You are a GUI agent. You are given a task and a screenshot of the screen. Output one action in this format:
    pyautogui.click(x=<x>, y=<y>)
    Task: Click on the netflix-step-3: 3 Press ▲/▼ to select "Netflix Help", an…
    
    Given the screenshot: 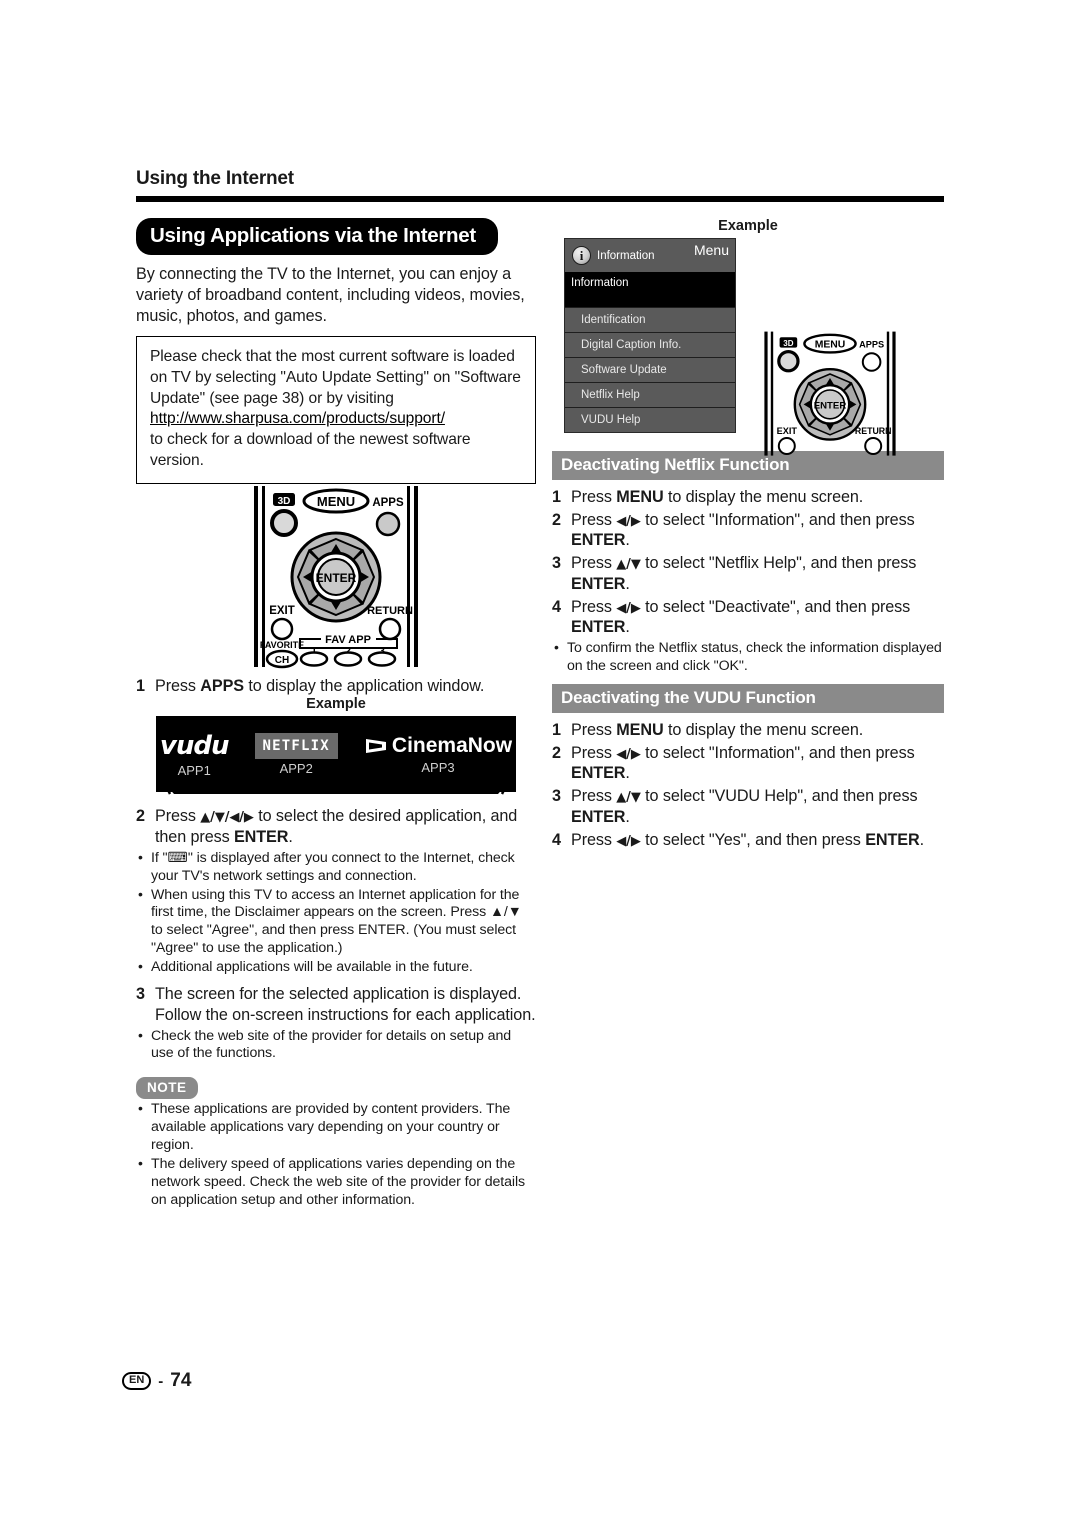 What is the action you would take?
    pyautogui.click(x=748, y=573)
    